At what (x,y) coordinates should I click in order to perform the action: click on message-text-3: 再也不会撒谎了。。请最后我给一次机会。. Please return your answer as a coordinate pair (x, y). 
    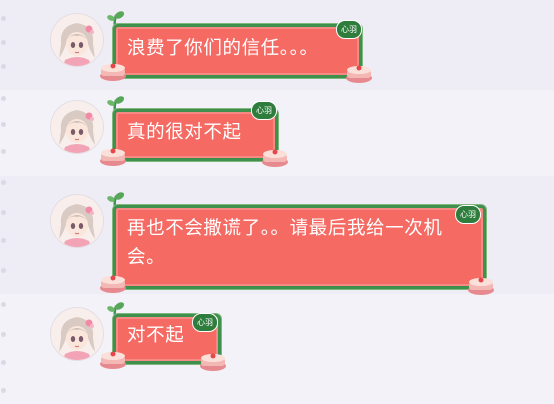
    Looking at the image, I should click on (285, 243).